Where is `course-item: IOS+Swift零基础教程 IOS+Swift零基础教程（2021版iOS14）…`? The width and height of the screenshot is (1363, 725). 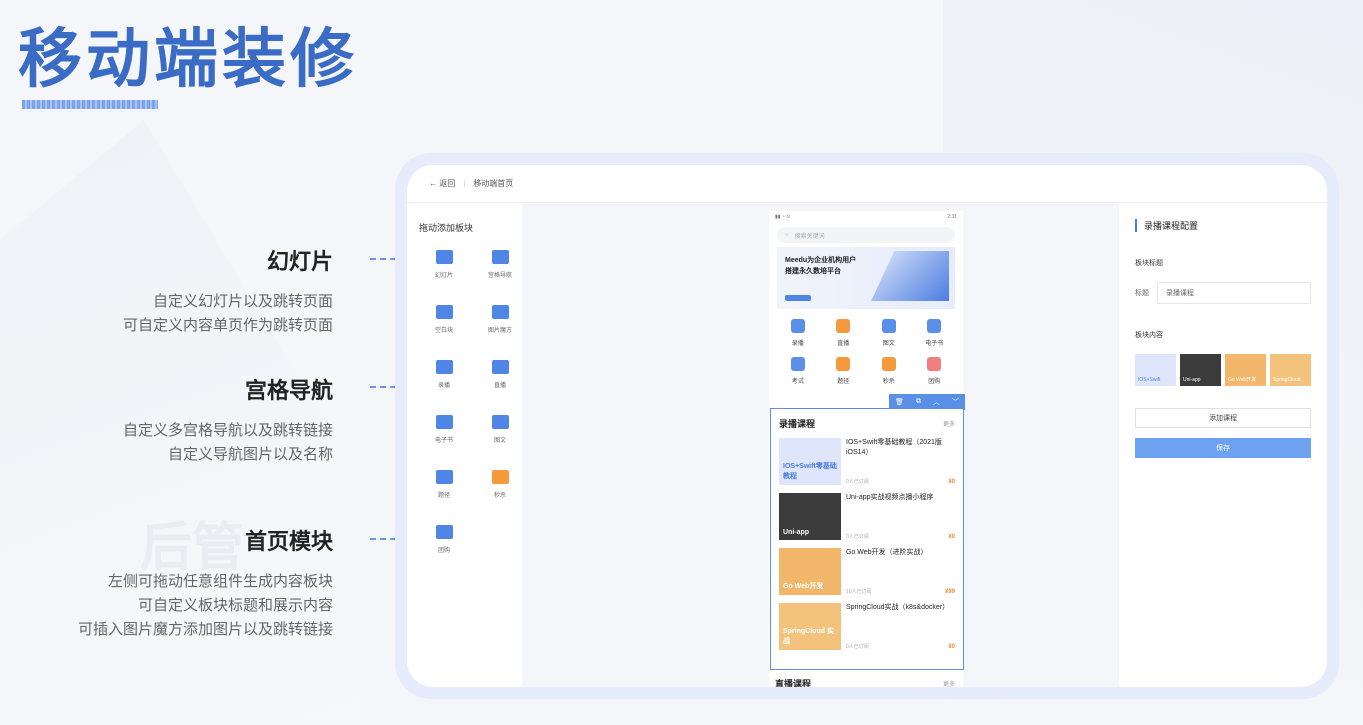 course-item: IOS+Swift零基础教程 IOS+Swift零基础教程（2021版iOS14）… is located at coordinates (867, 462).